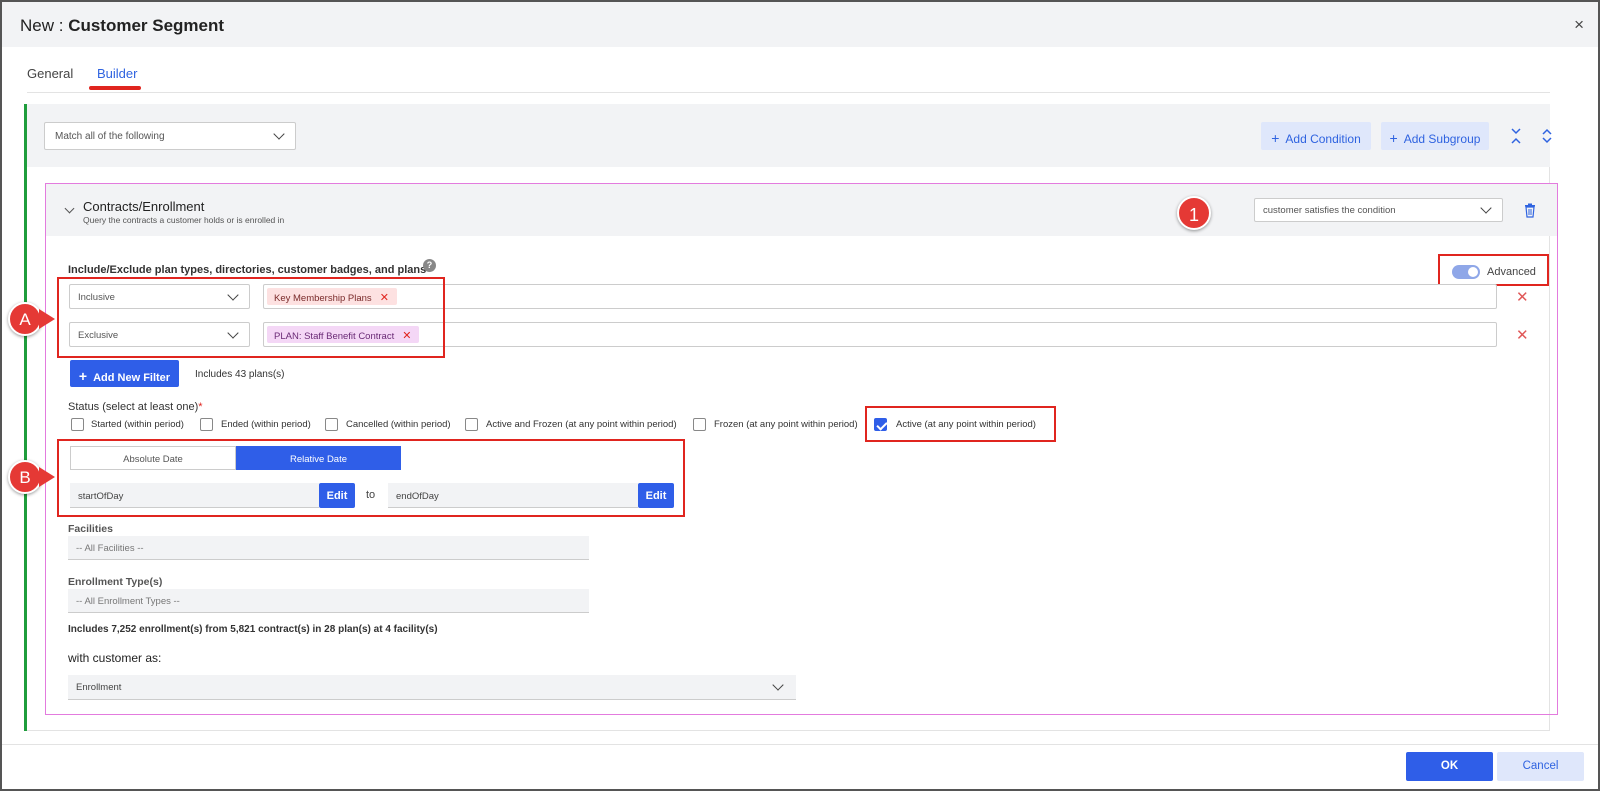 This screenshot has height=791, width=1600. I want to click on checkbox-ended, so click(206, 424).